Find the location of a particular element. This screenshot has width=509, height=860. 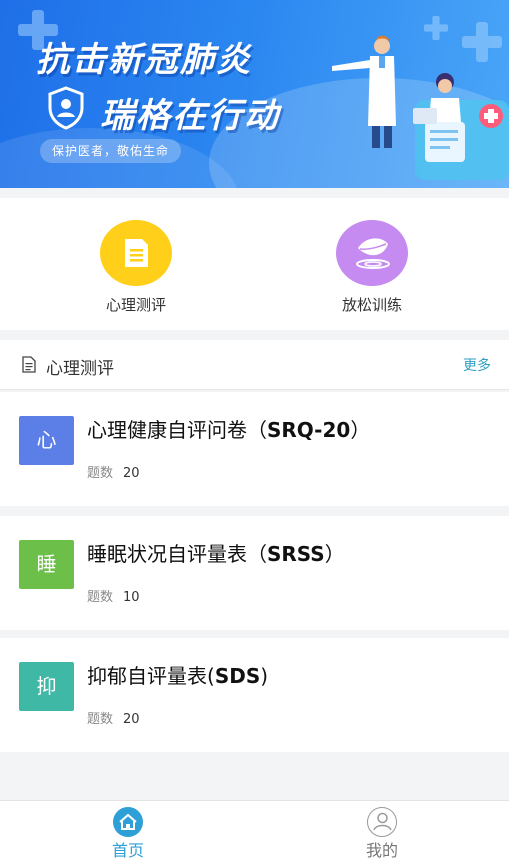

tab-mine: 我的 is located at coordinates (382, 833).